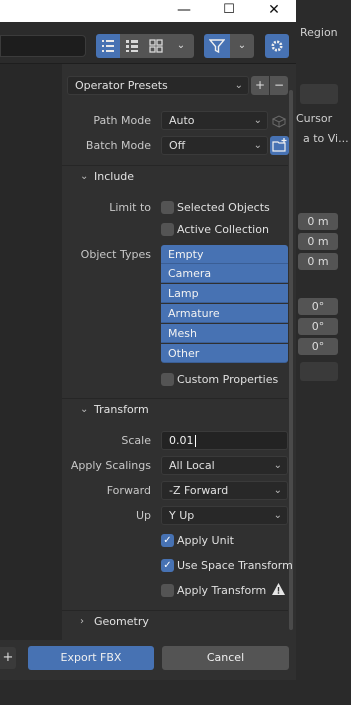 The height and width of the screenshot is (705, 351). What do you see at coordinates (167, 379) in the screenshot?
I see `custom-properties-checkbox` at bounding box center [167, 379].